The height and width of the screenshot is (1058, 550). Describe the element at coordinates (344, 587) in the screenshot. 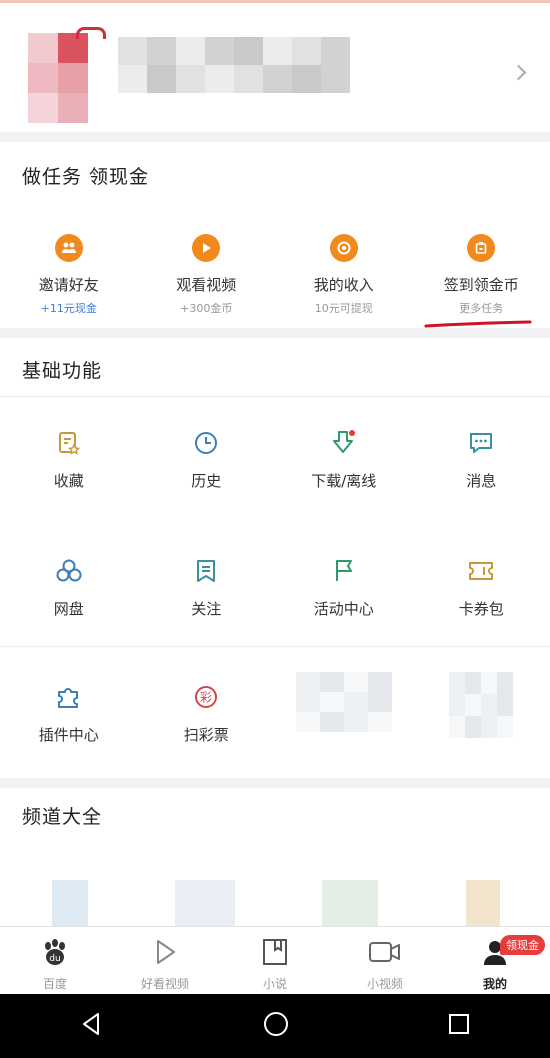

I see `func-activity-center: 活动中心` at that location.